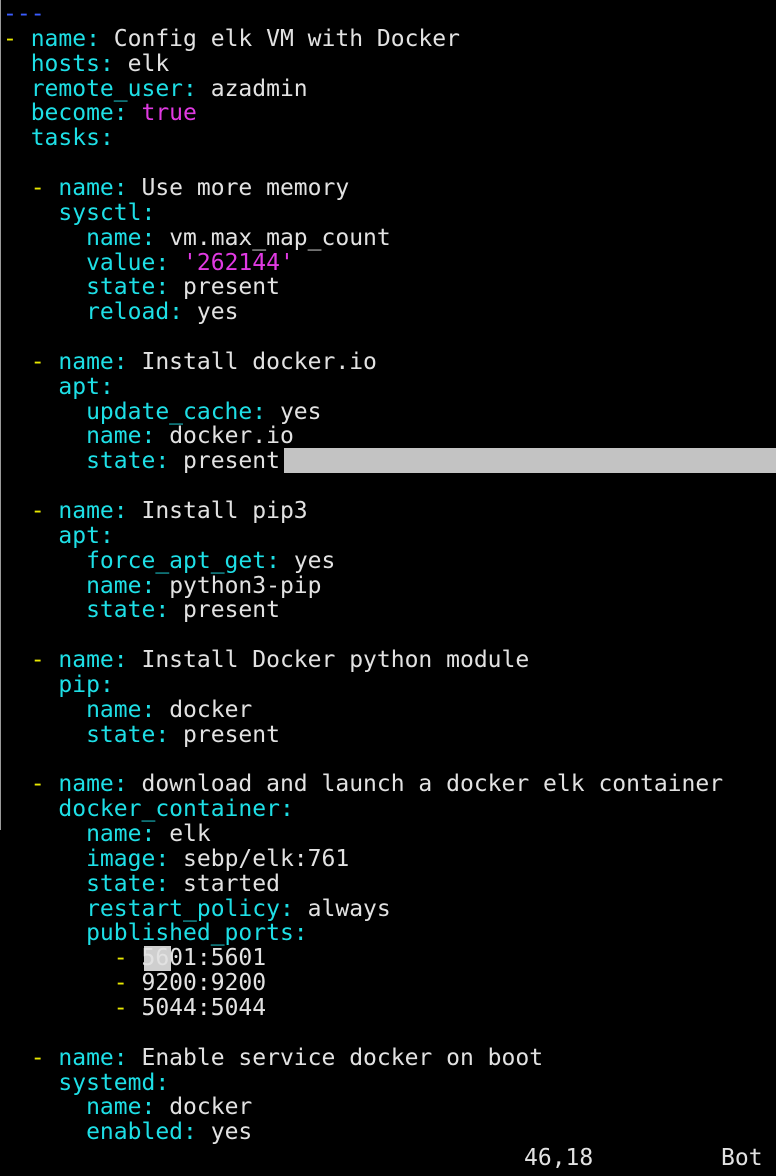 The height and width of the screenshot is (1176, 776). I want to click on code-line: - name: Use more memory, so click(176, 187).